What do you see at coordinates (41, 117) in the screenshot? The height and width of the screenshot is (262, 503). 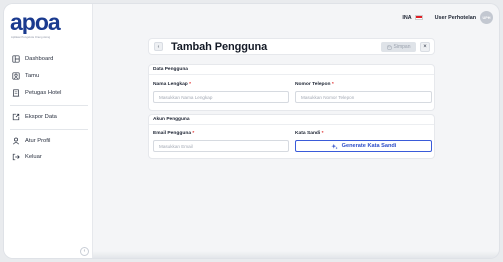 I see `sidebar-item-label: Ekspor Data` at bounding box center [41, 117].